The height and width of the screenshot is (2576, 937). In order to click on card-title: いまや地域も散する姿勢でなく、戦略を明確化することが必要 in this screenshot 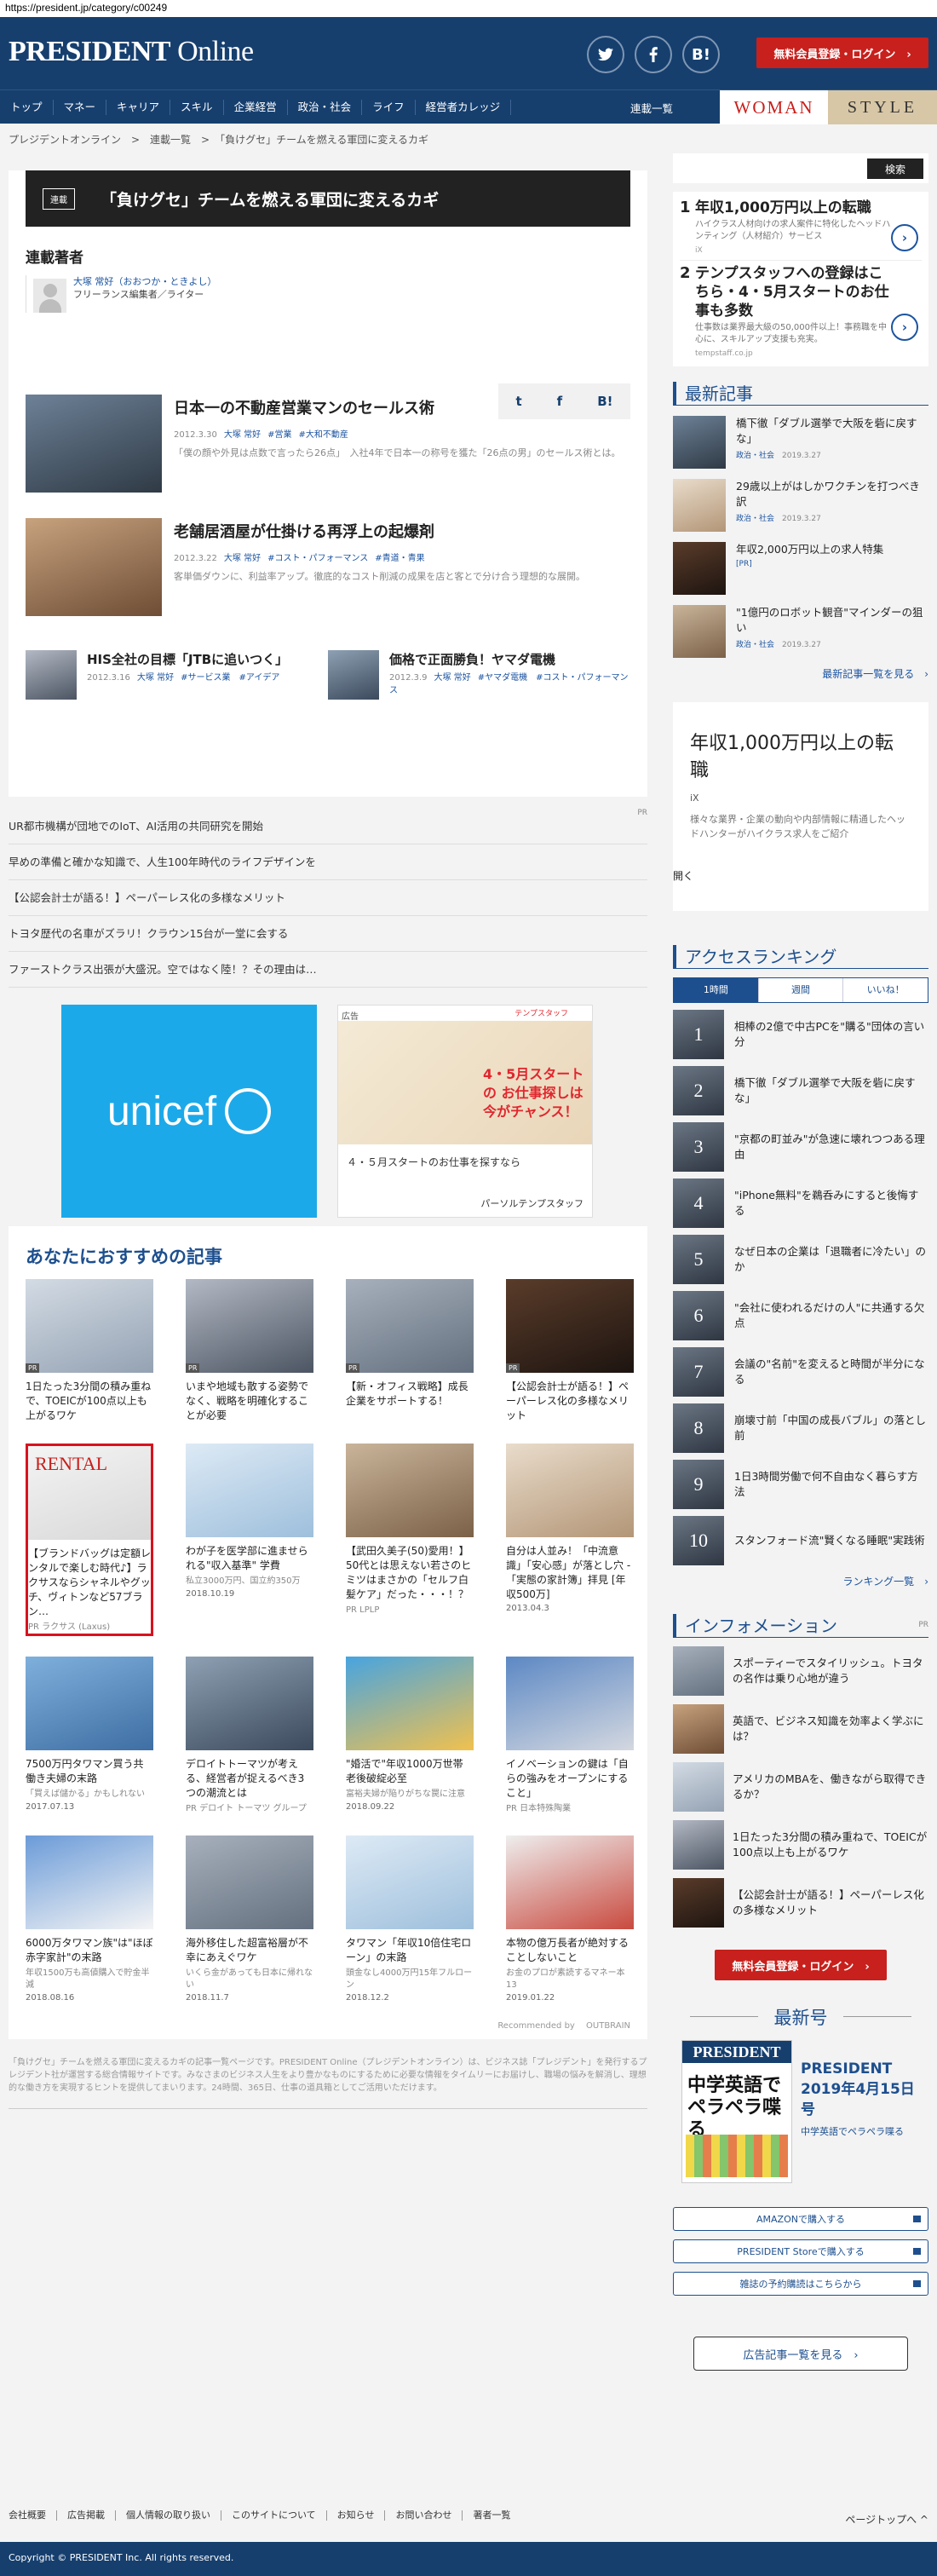, I will do `click(249, 1401)`.